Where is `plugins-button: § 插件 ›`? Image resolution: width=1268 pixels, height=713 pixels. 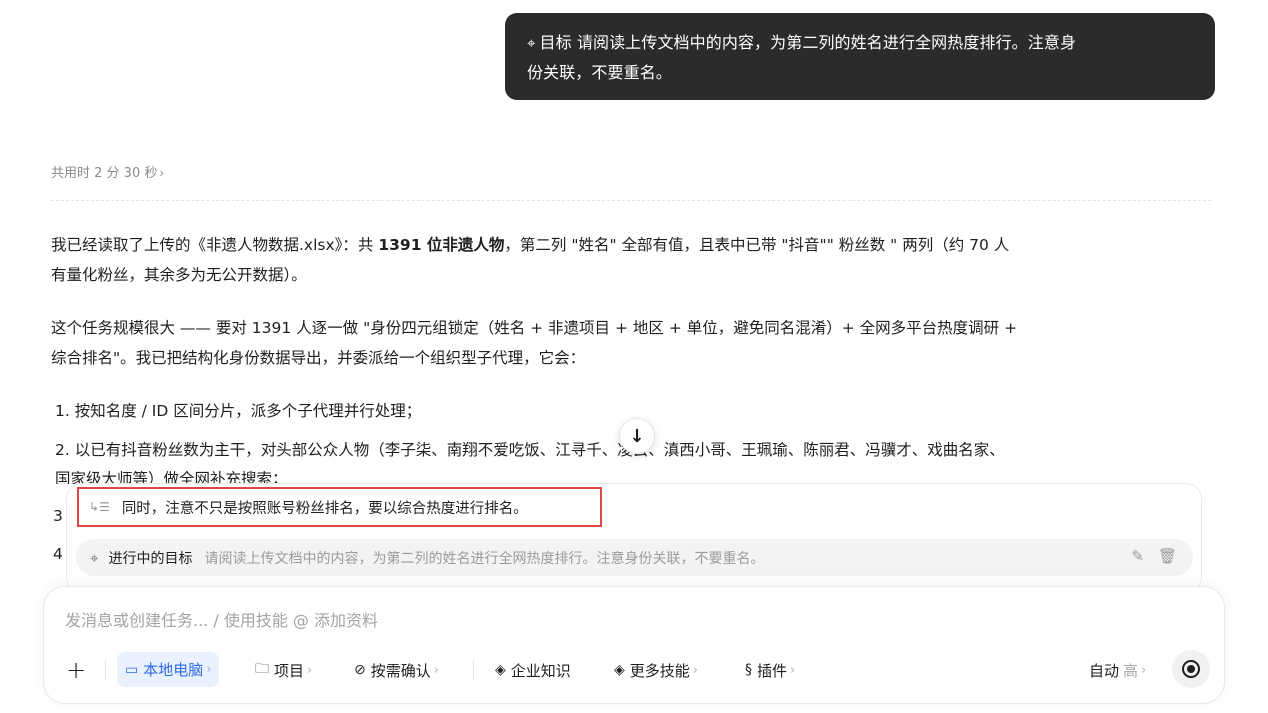
plugins-button: § 插件 › is located at coordinates (770, 670).